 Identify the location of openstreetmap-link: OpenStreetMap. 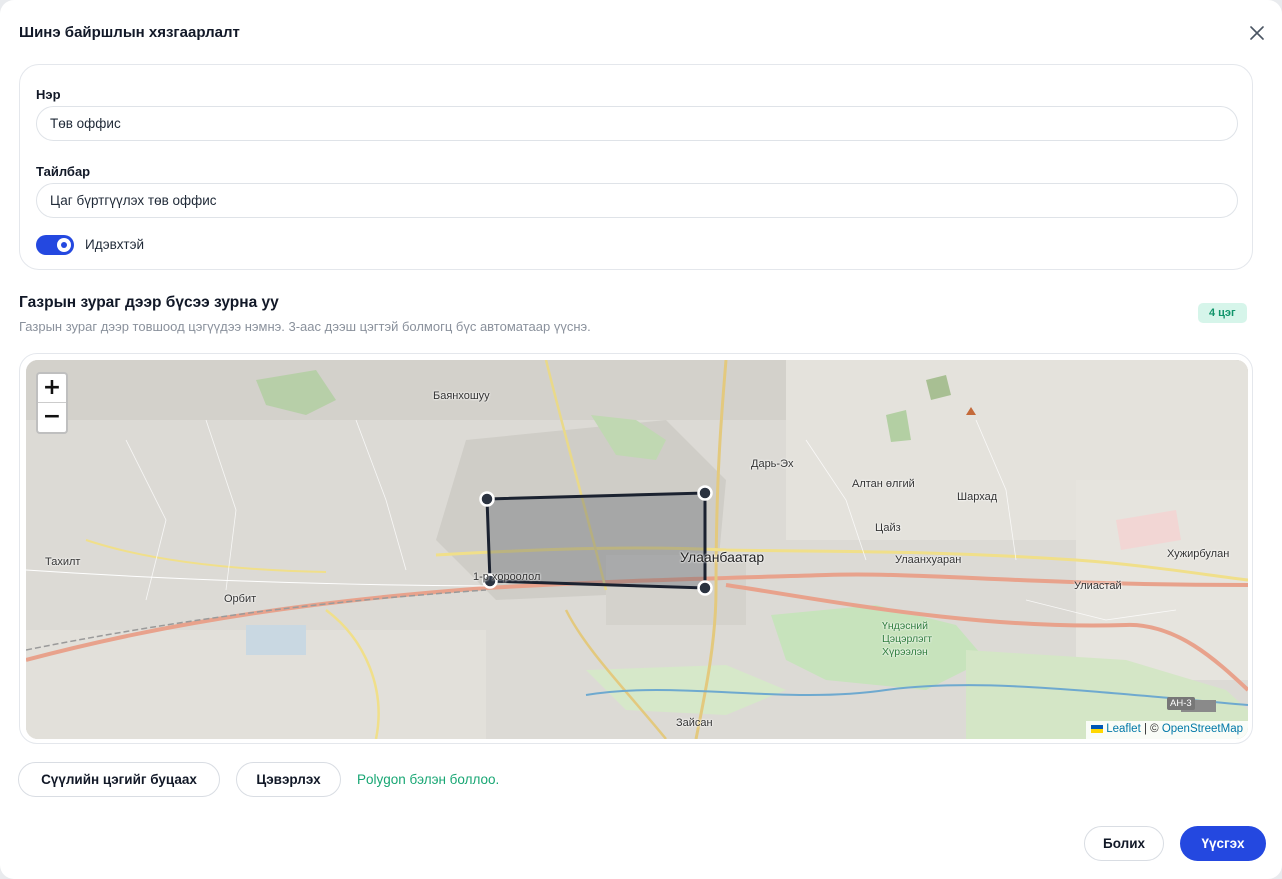
(1202, 729).